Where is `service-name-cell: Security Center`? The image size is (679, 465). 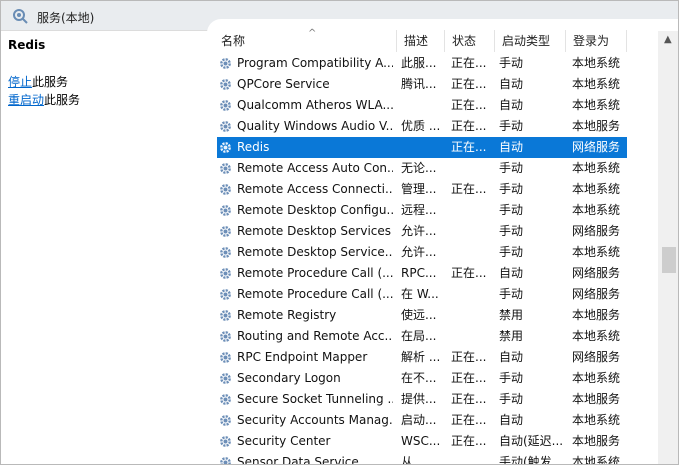
service-name-cell: Security Center is located at coordinates (284, 441).